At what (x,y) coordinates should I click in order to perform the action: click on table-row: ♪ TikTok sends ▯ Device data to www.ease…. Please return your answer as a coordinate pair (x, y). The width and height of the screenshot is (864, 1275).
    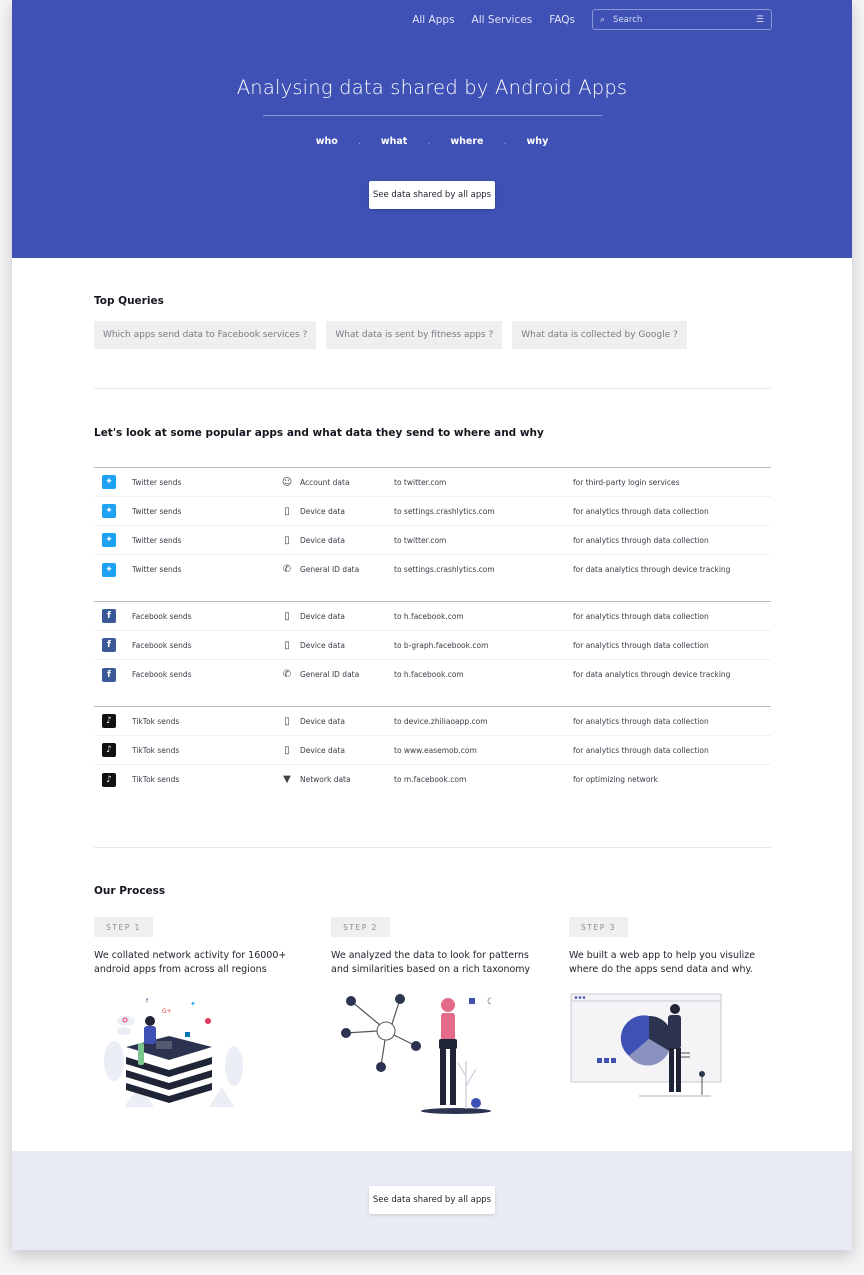
    Looking at the image, I should click on (432, 750).